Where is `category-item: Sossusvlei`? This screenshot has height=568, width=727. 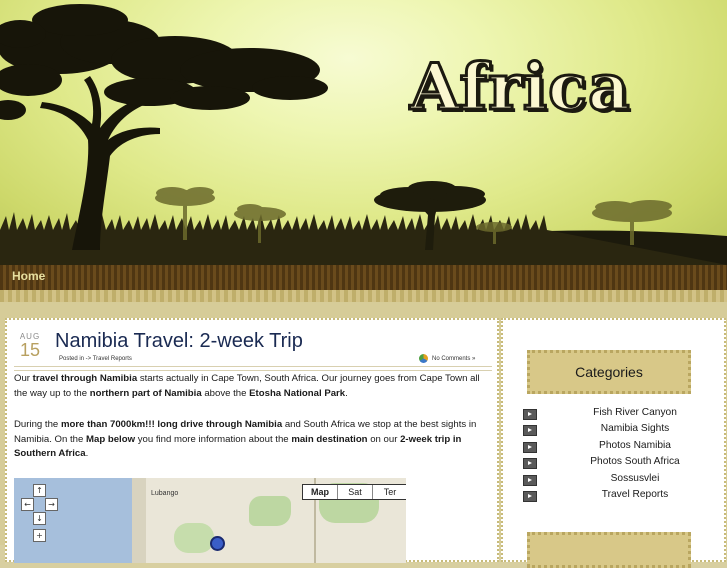 category-item: Sossusvlei is located at coordinates (618, 480).